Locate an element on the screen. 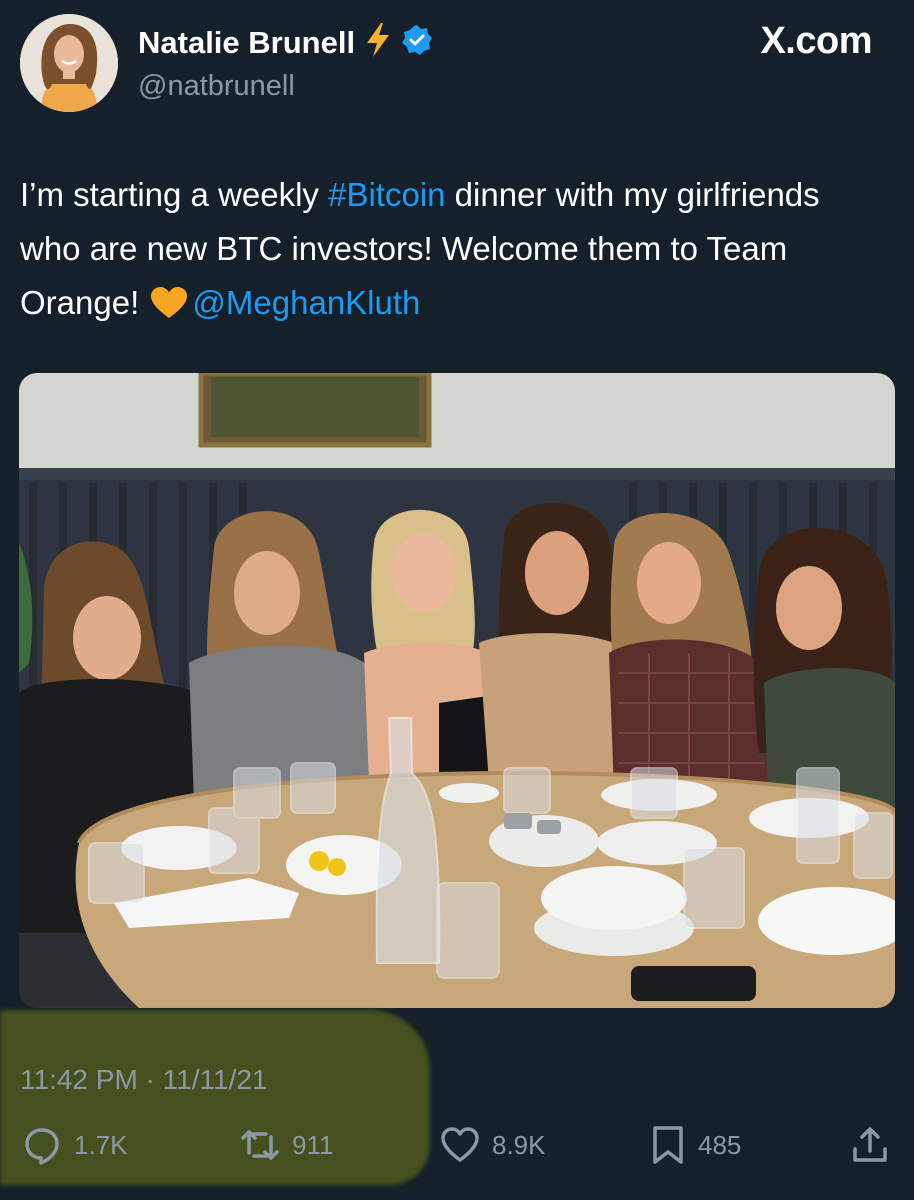  reply-button: 1.7K is located at coordinates (75, 1145).